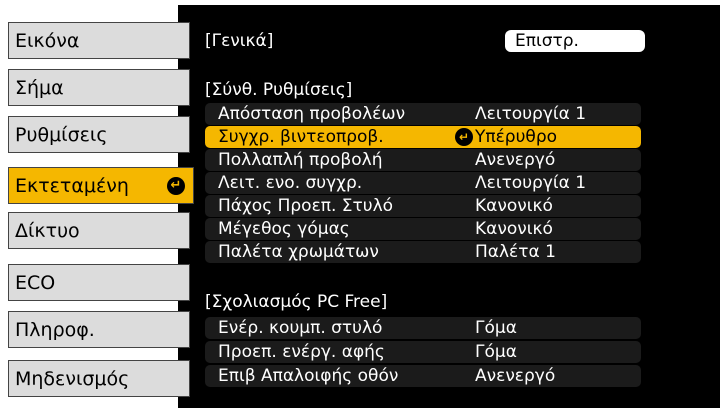 The width and height of the screenshot is (720, 408). What do you see at coordinates (300, 160) in the screenshot?
I see `setting-label: Πολλαπλή προβολή` at bounding box center [300, 160].